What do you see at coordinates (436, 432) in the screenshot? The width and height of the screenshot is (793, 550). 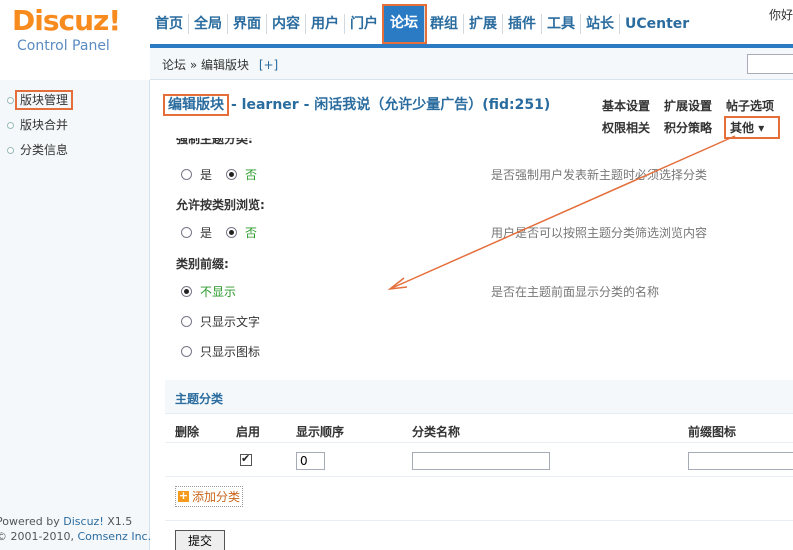 I see `col-name: 分类名称` at bounding box center [436, 432].